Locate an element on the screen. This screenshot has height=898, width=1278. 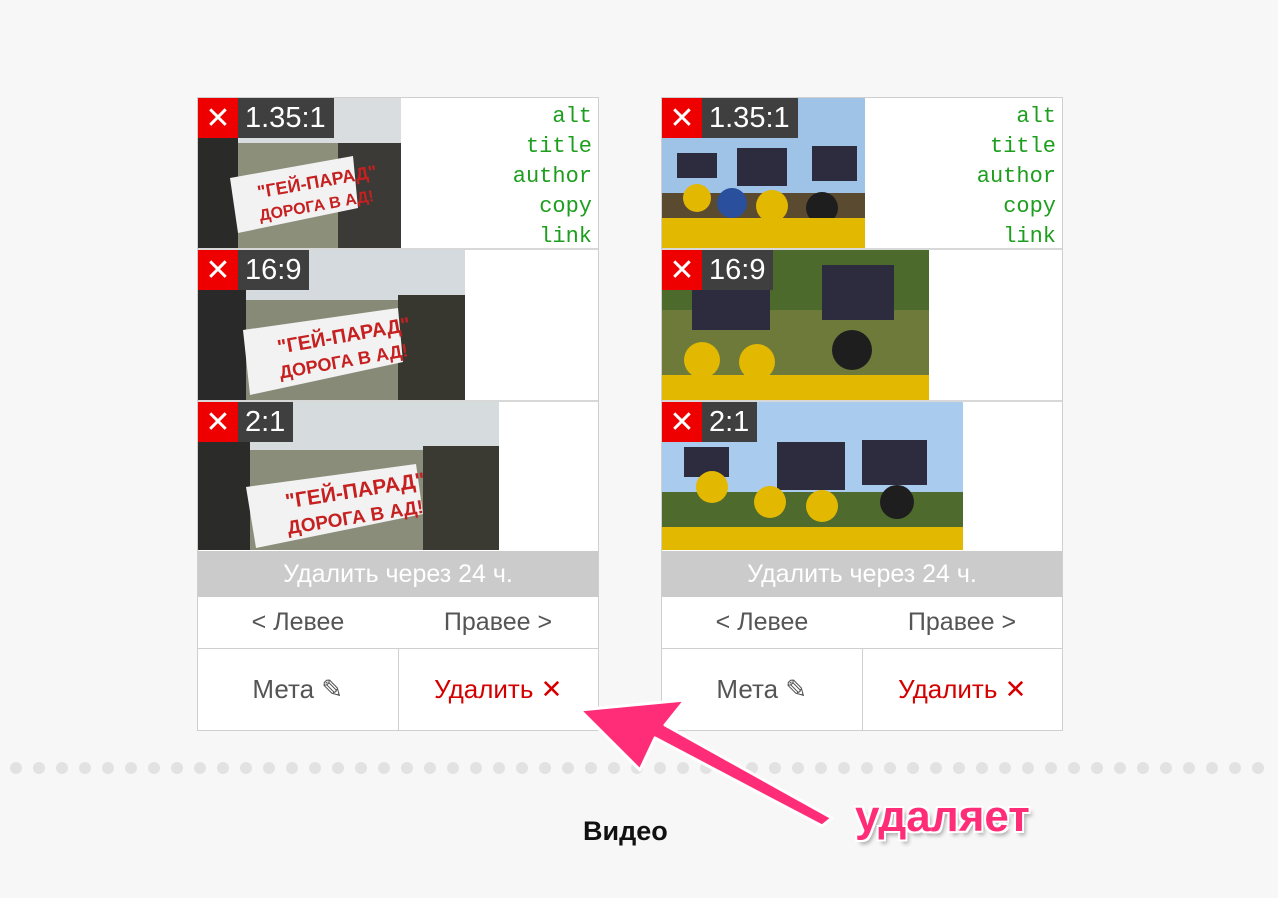
meta-button: Мета ✎ is located at coordinates (298, 689).